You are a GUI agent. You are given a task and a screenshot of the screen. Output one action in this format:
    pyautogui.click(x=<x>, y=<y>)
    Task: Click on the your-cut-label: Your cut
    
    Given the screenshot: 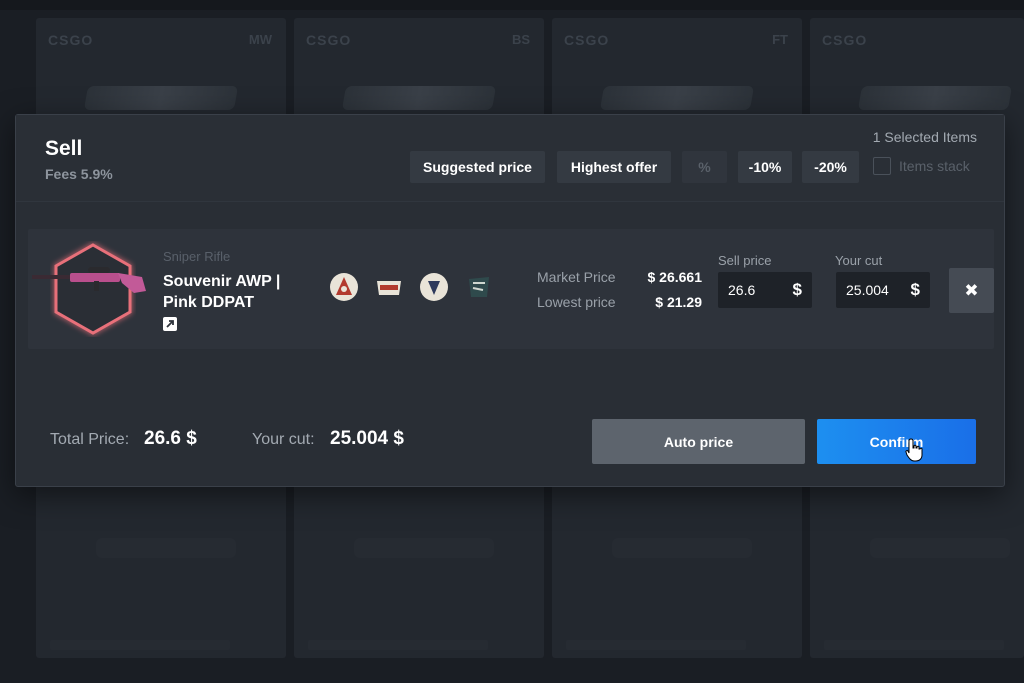 What is the action you would take?
    pyautogui.click(x=859, y=260)
    